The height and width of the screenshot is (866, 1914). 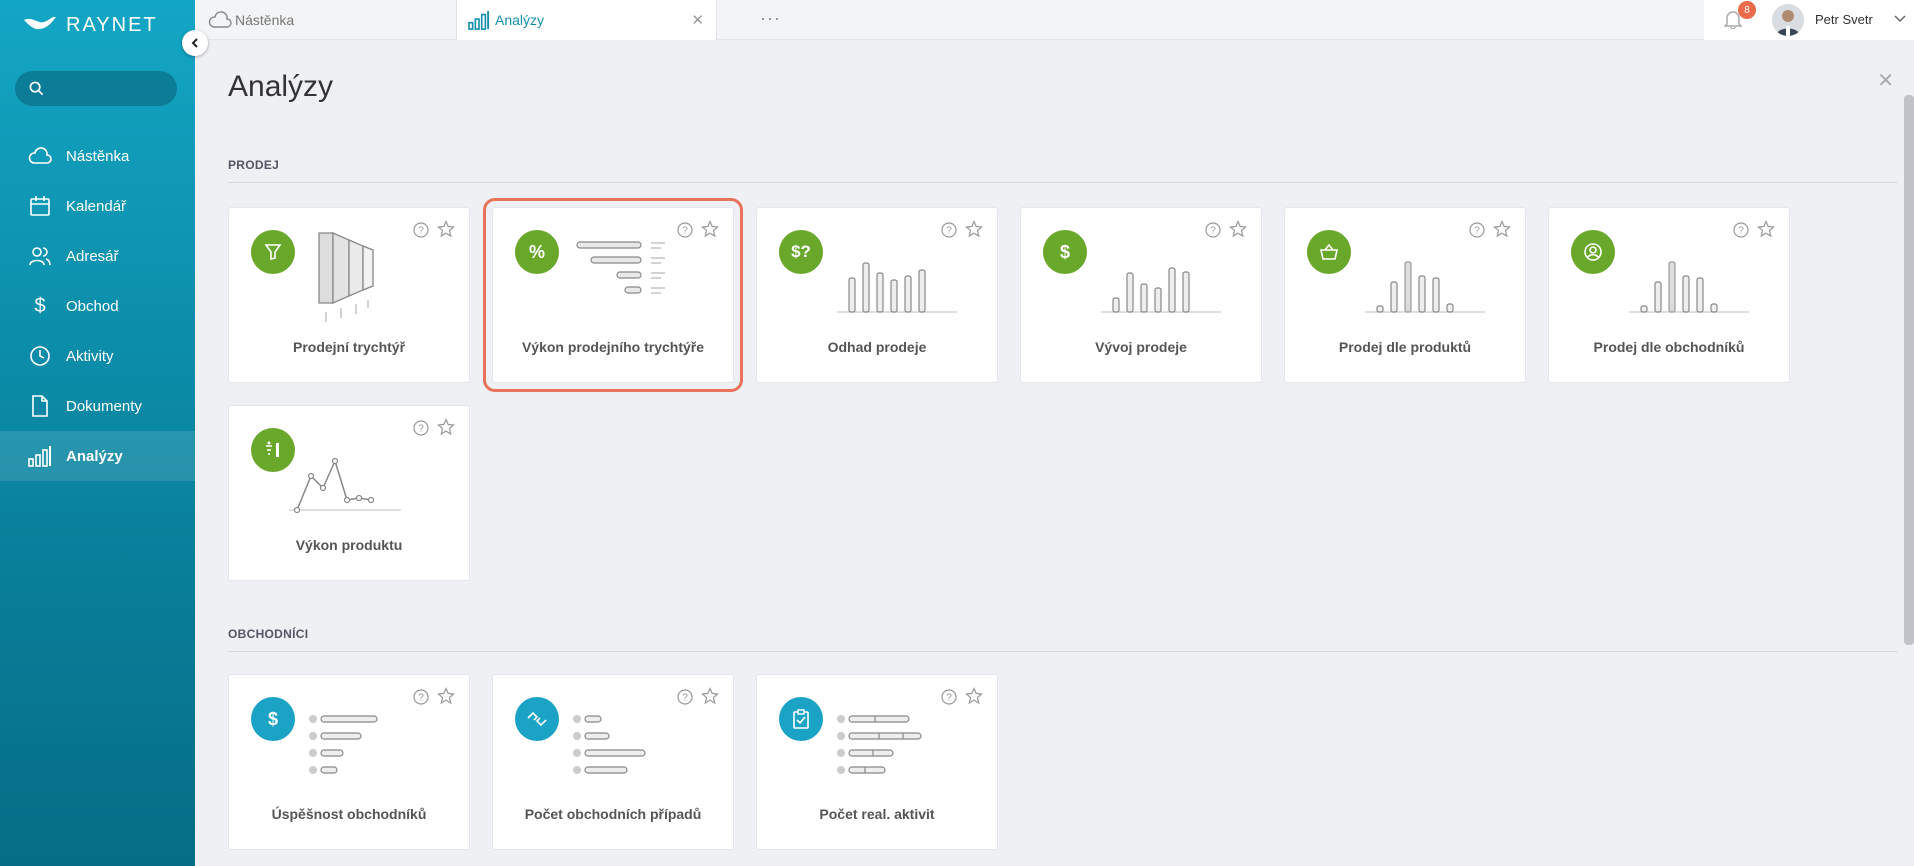 I want to click on card-label: Odhad prodeje, so click(x=877, y=347).